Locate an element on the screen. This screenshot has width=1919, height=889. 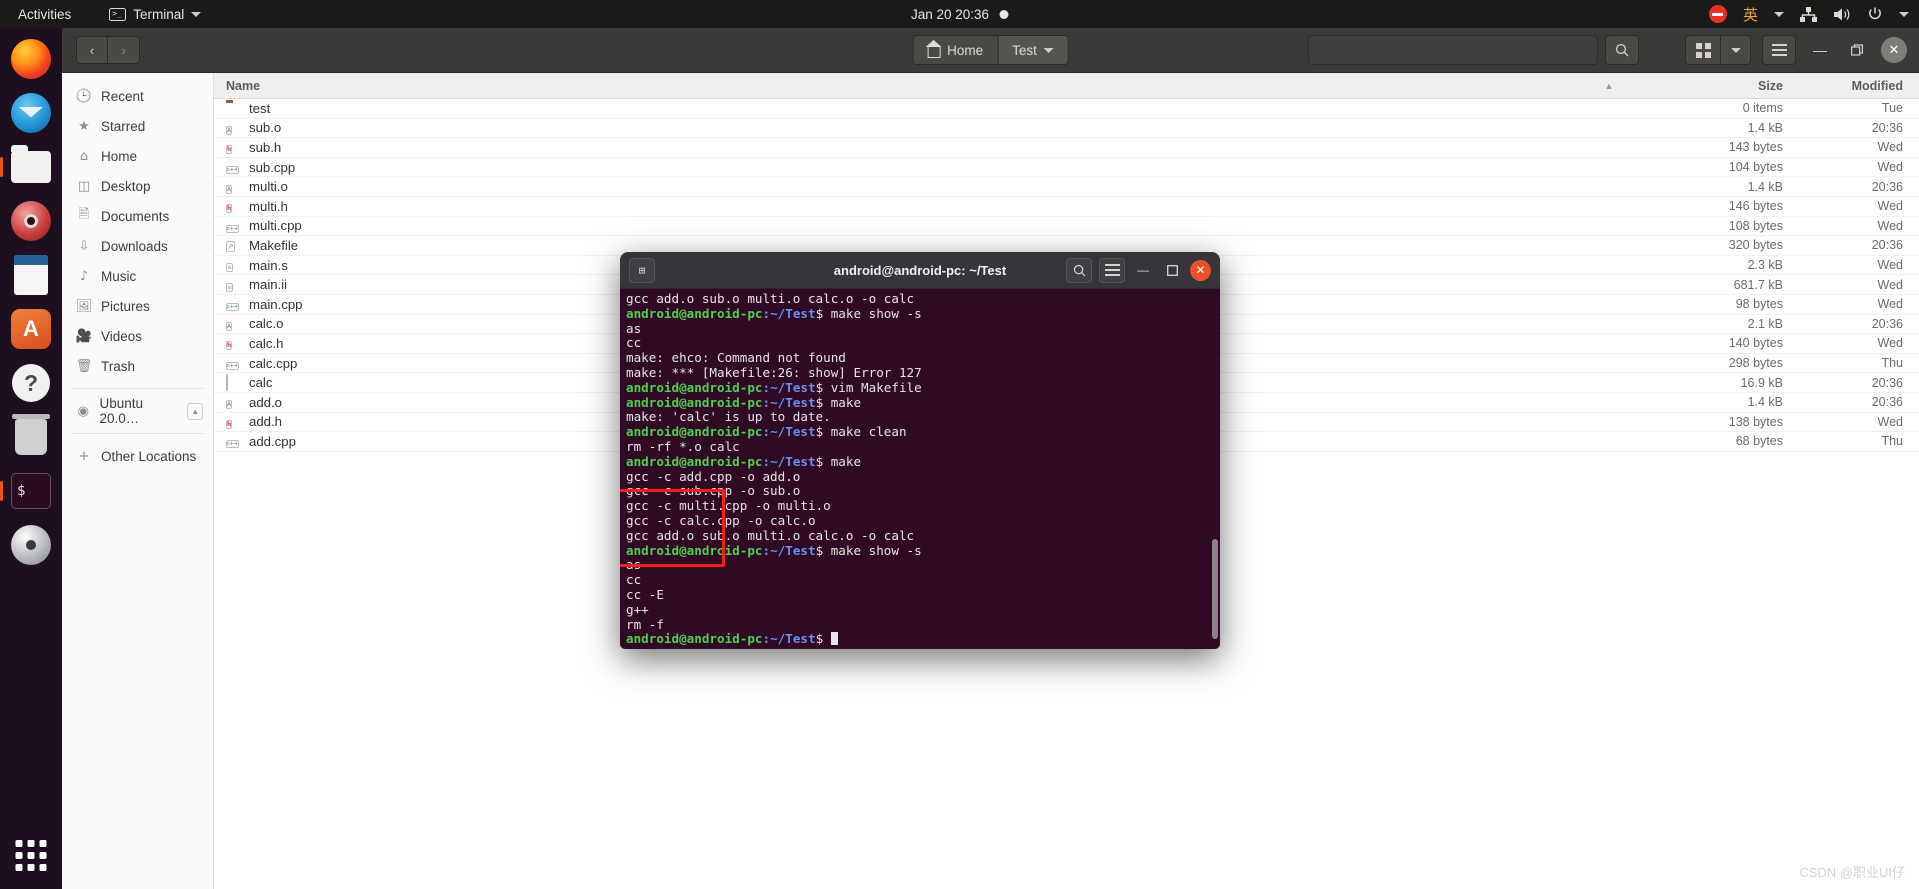
dock-item-ubuntu-software: A is located at coordinates (31, 329).